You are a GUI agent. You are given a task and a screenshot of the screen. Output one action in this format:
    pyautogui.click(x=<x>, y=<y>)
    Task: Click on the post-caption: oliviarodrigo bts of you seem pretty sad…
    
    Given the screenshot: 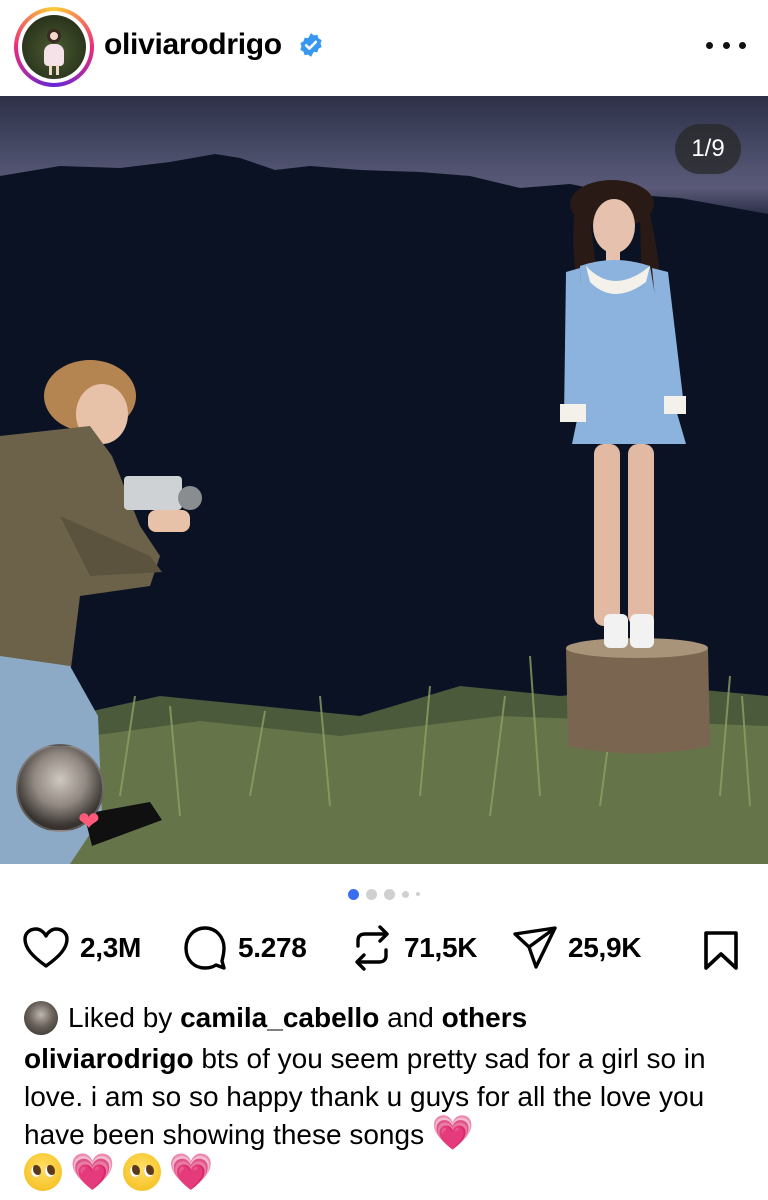 What is the action you would take?
    pyautogui.click(x=384, y=1097)
    